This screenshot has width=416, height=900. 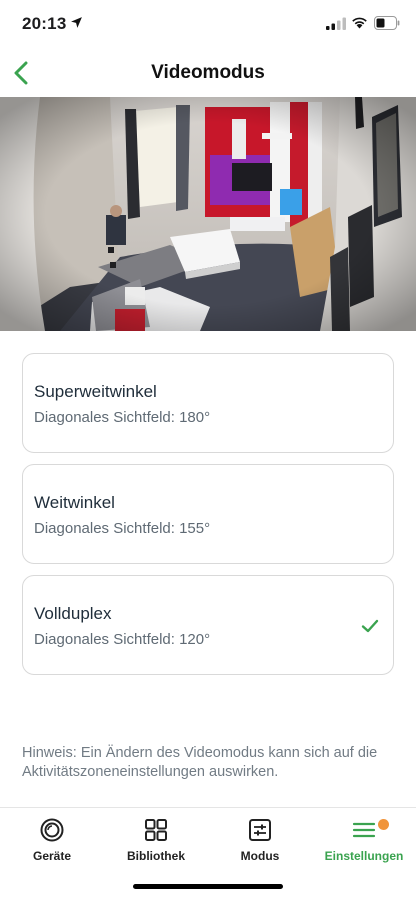 What do you see at coordinates (52, 856) in the screenshot?
I see `tab-label: Geräte` at bounding box center [52, 856].